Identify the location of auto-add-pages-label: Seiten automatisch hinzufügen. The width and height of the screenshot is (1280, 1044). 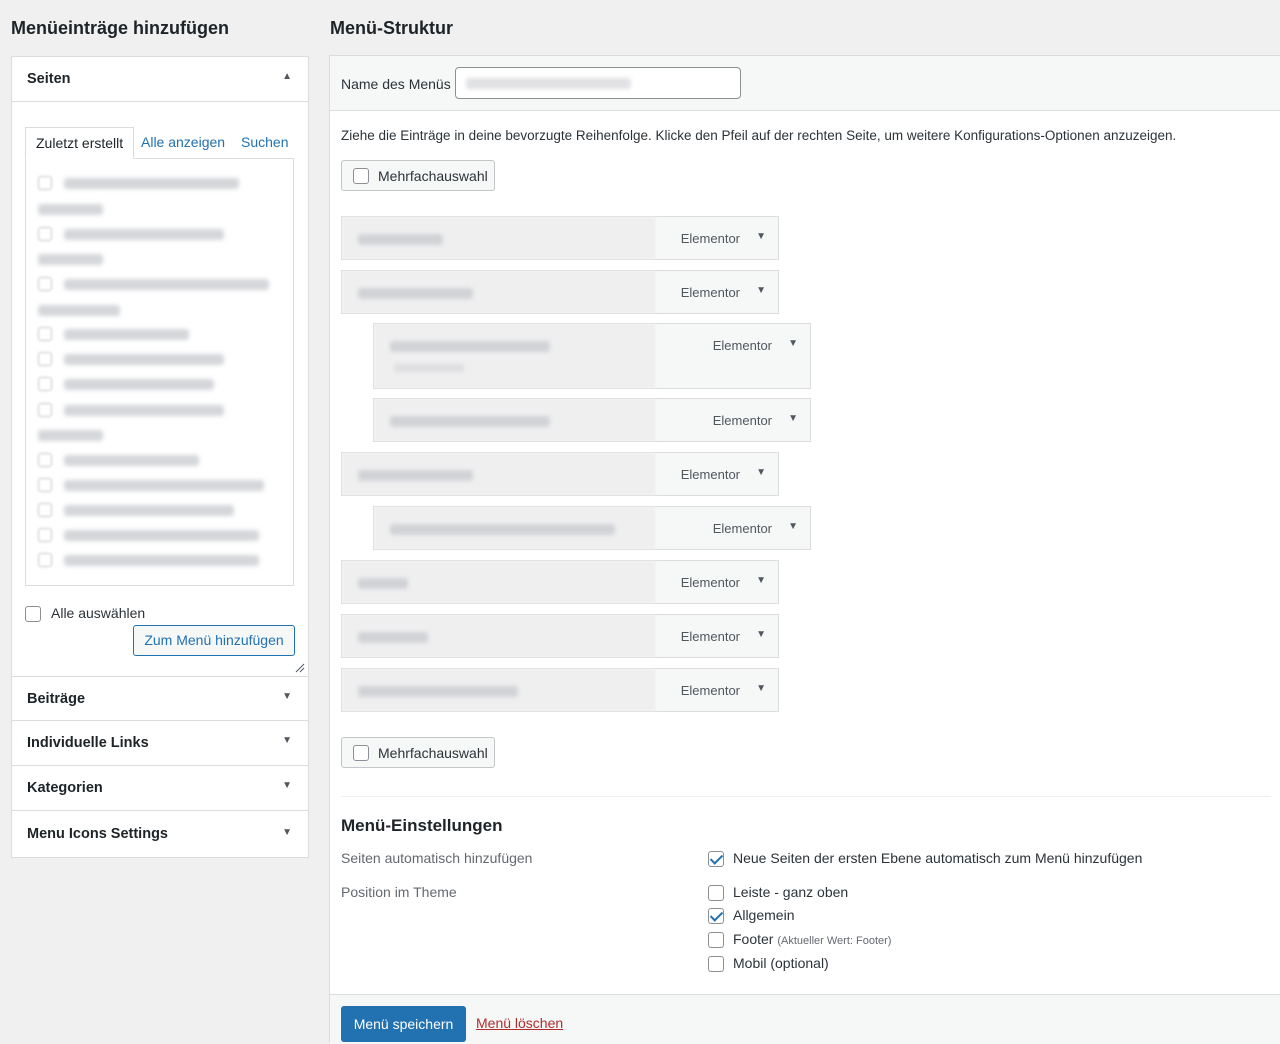
(437, 858).